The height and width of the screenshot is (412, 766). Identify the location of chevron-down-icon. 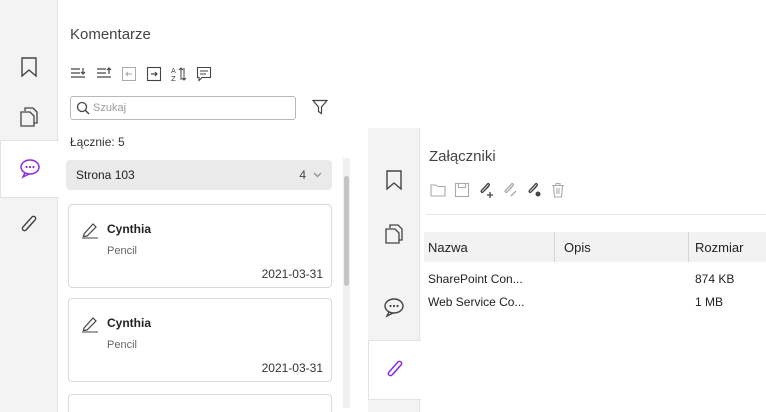
(317, 175).